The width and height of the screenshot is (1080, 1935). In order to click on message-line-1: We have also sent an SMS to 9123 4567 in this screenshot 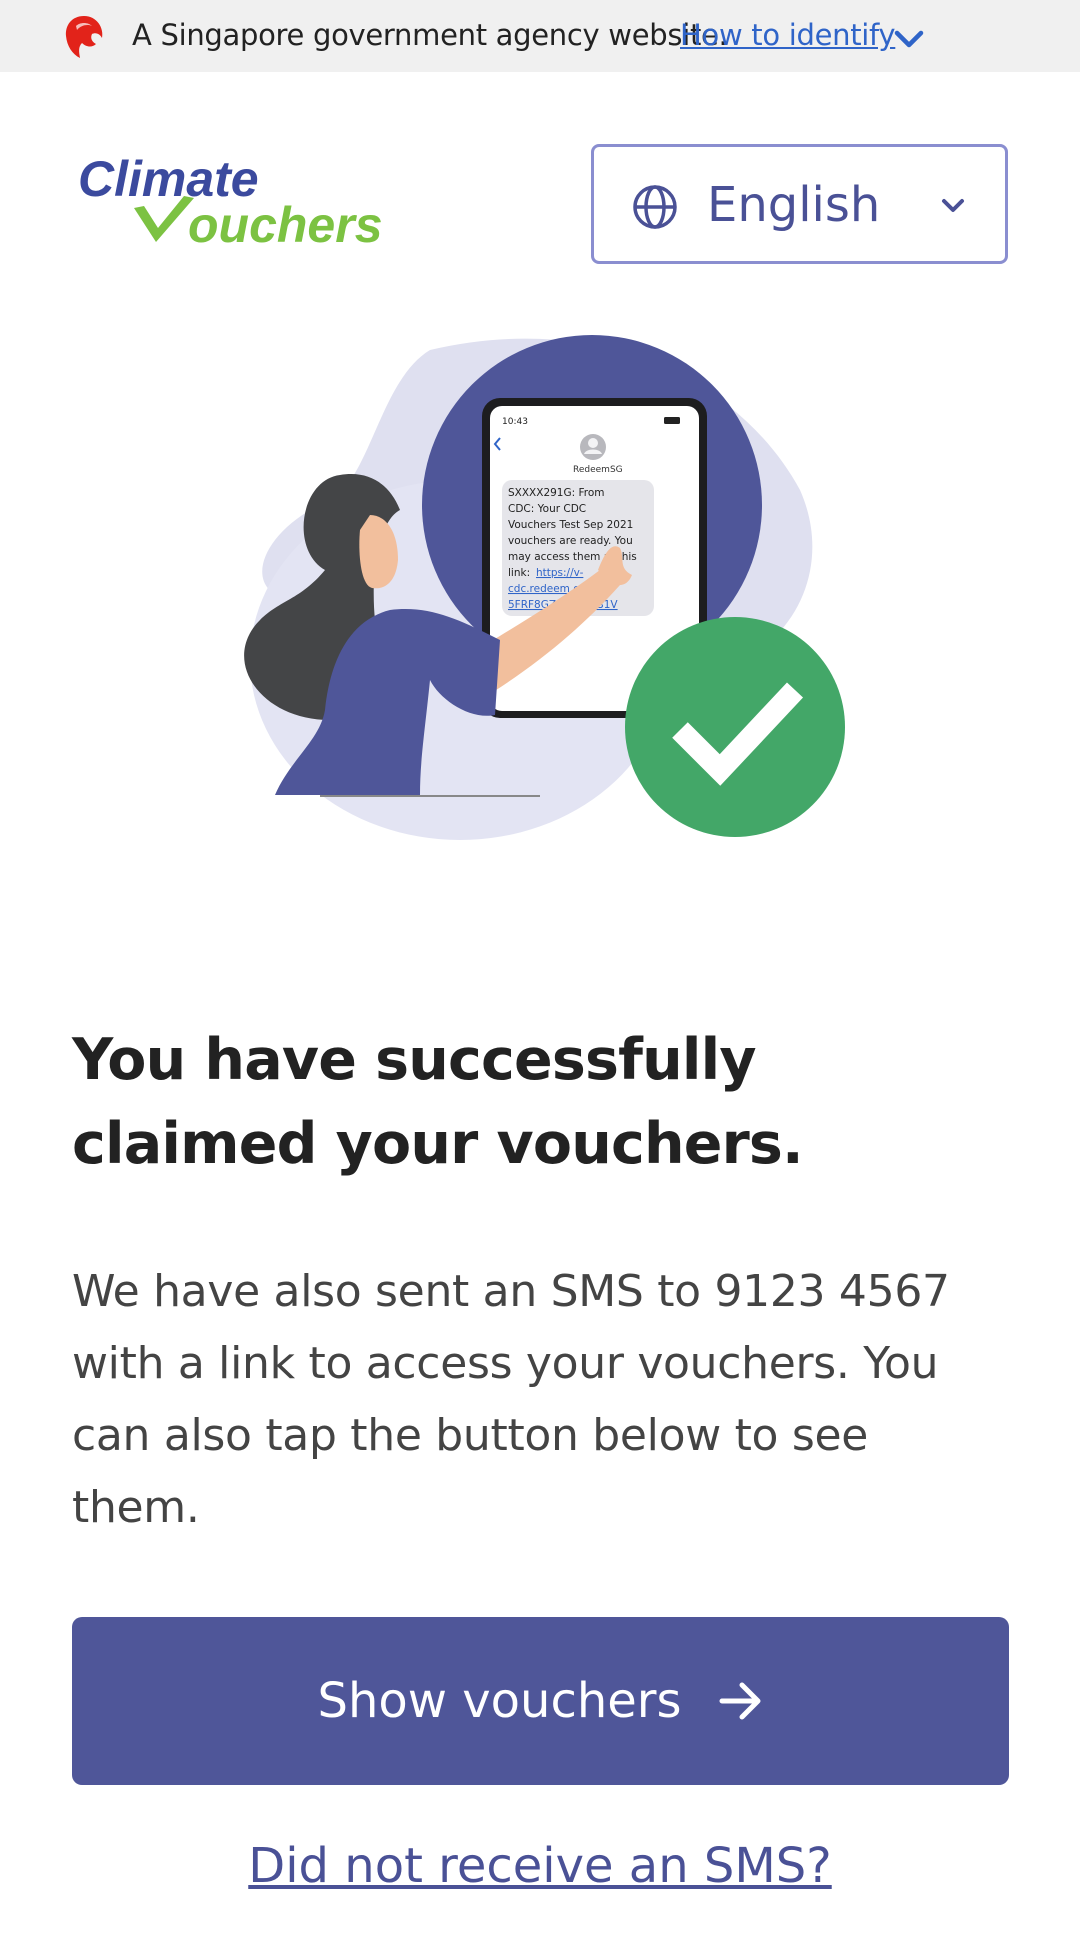, I will do `click(511, 1291)`.